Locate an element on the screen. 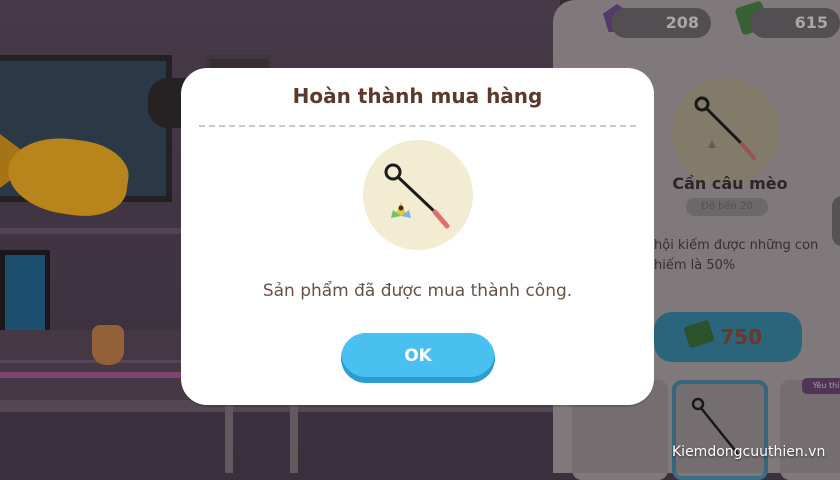 The height and width of the screenshot is (480, 840). watermark: Kiemdongcuuthien.vn is located at coordinates (749, 452).